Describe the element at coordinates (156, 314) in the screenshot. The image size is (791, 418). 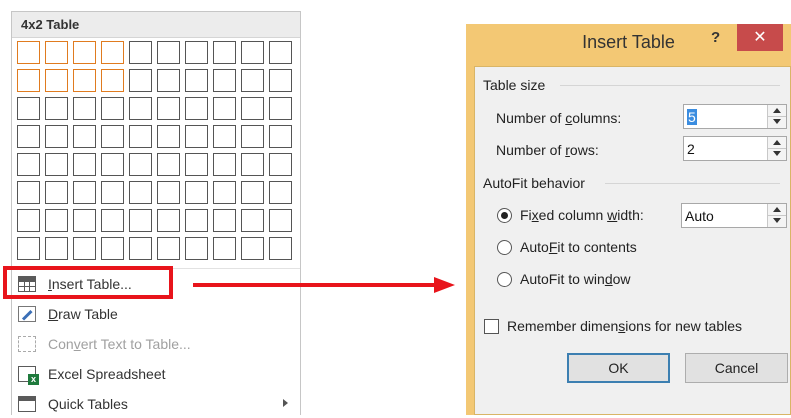
I see `menu-item-draw-table: Draw Table` at that location.